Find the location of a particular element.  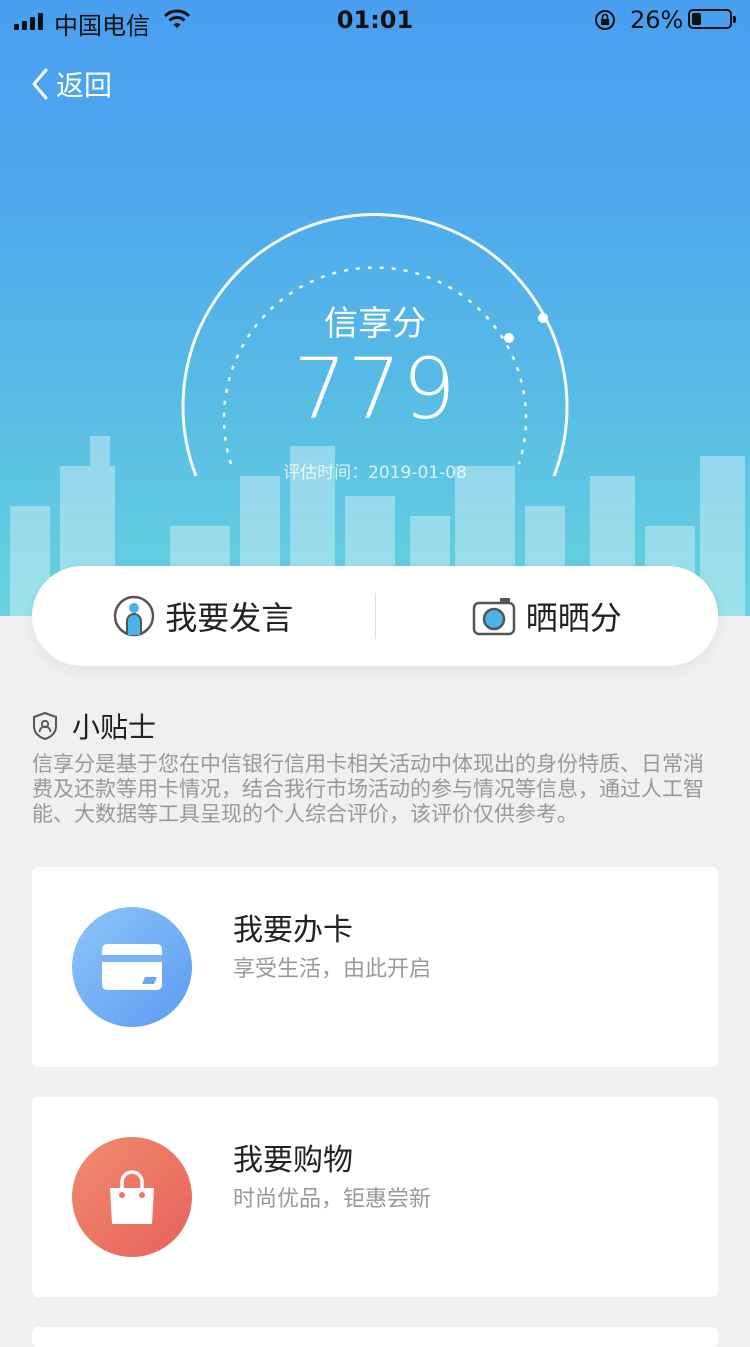

back-button: 返回 is located at coordinates (71, 84).